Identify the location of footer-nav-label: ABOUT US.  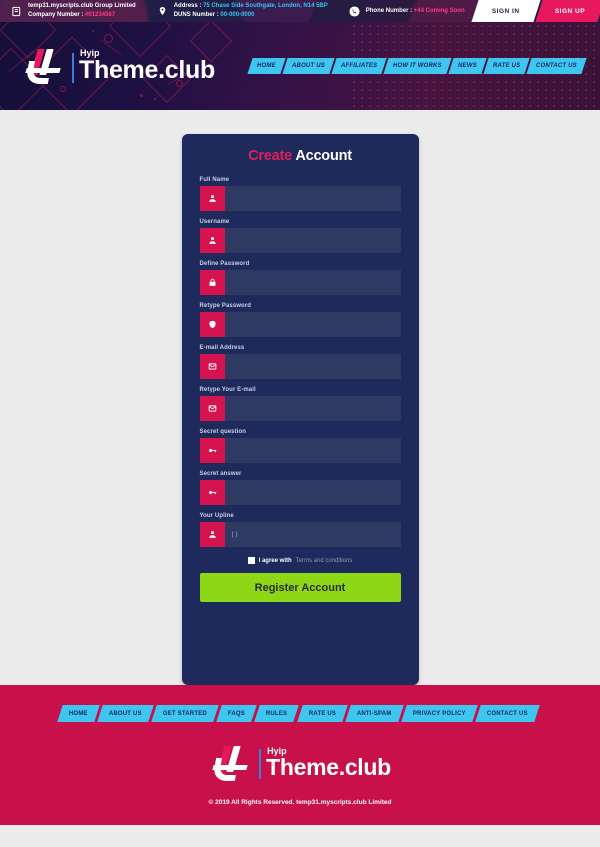
(126, 713).